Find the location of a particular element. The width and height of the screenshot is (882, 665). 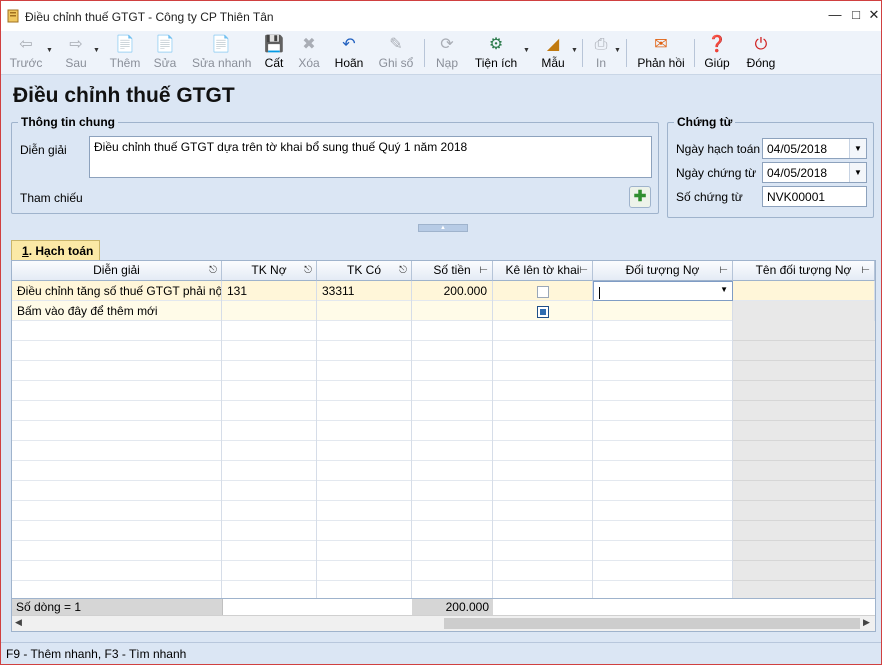

maximize-button: □ is located at coordinates (856, 15).